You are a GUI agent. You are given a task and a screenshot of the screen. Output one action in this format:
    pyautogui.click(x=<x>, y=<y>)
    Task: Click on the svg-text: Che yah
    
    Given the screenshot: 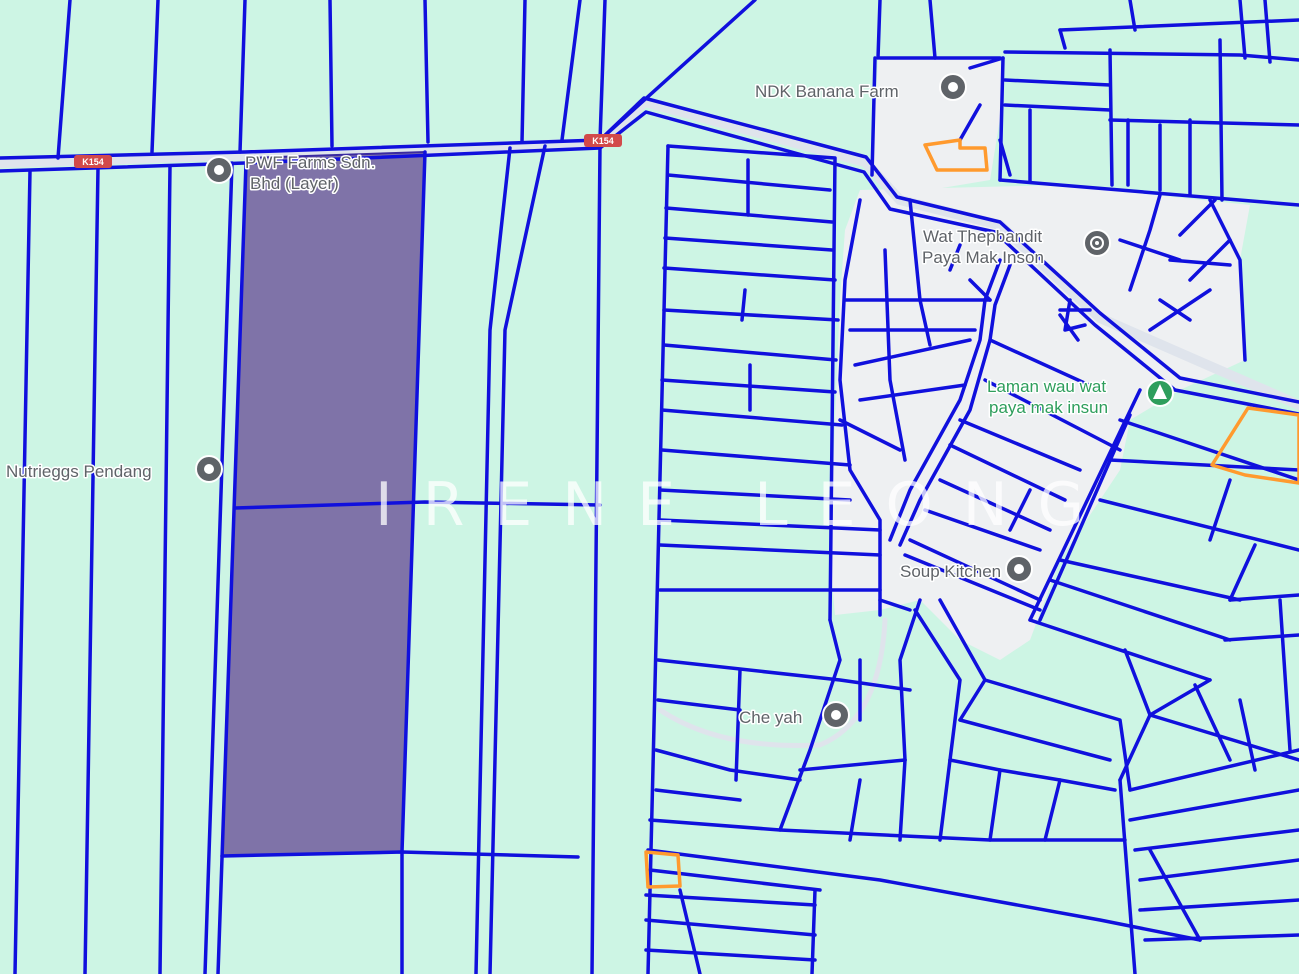 What is the action you would take?
    pyautogui.click(x=770, y=717)
    